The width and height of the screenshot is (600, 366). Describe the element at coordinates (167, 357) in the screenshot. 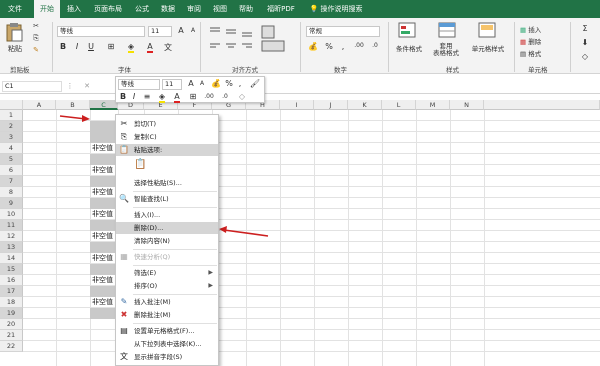

I see `menu-show-phonetic: 文显示拼音字段(S)` at that location.